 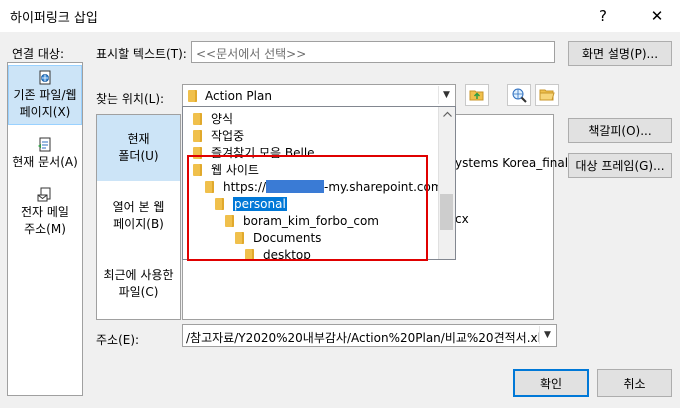 I want to click on browse-web-icon, so click(x=519, y=95).